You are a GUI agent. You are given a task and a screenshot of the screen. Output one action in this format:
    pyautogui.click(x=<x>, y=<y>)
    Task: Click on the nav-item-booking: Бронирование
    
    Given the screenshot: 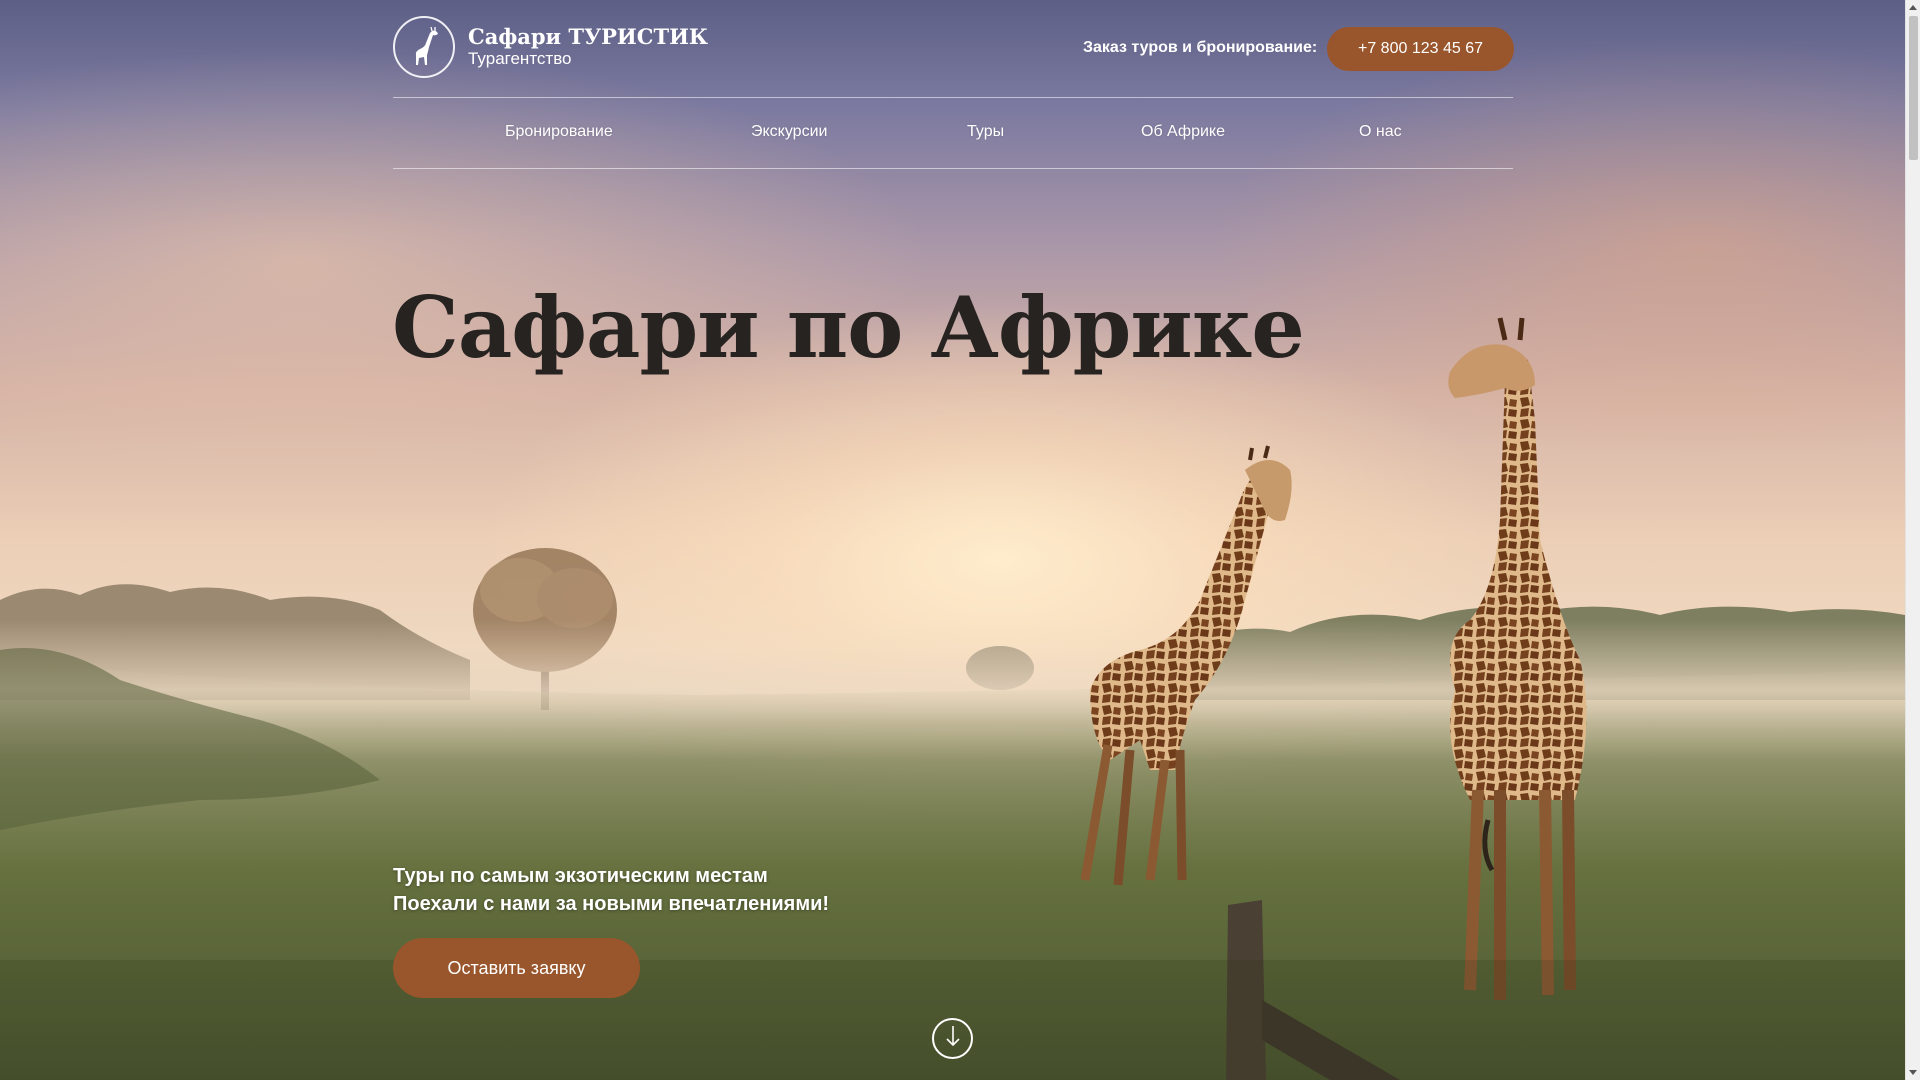 What is the action you would take?
    pyautogui.click(x=559, y=132)
    